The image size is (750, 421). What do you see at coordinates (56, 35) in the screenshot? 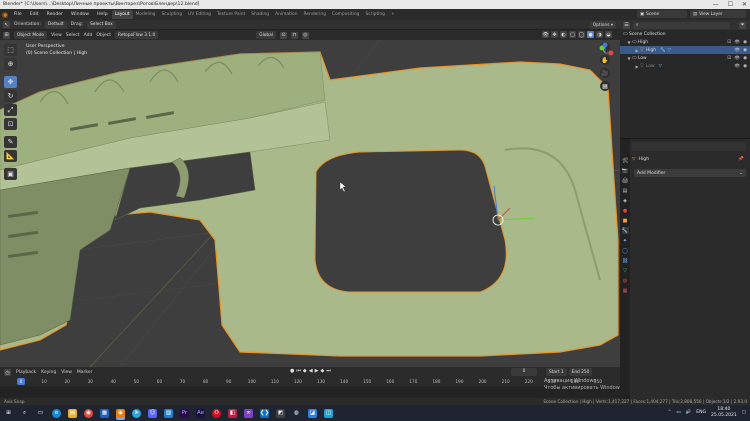
I see `viewport-menu-view: View` at bounding box center [56, 35].